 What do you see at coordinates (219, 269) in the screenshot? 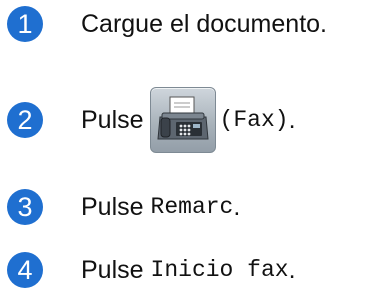
I see `fax-start-option-label: Inicio fax` at bounding box center [219, 269].